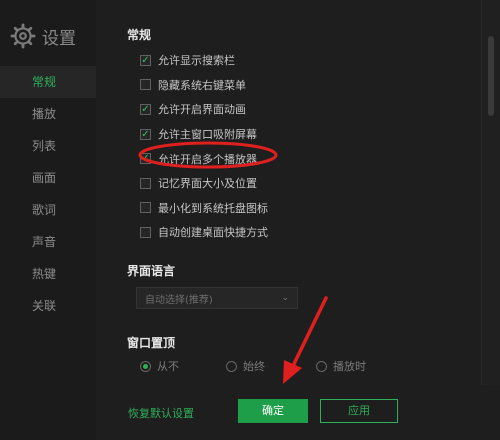 The width and height of the screenshot is (500, 440). I want to click on option-label: 隐藏系统右键菜单, so click(202, 85).